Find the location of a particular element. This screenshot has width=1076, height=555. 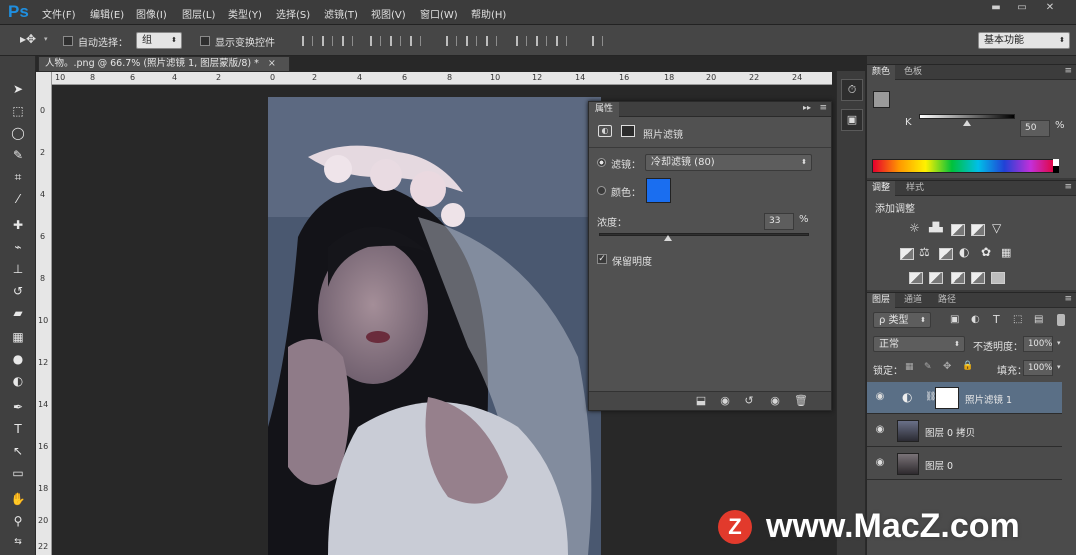

lasso-tool-icon: ◯ is located at coordinates (18, 133).